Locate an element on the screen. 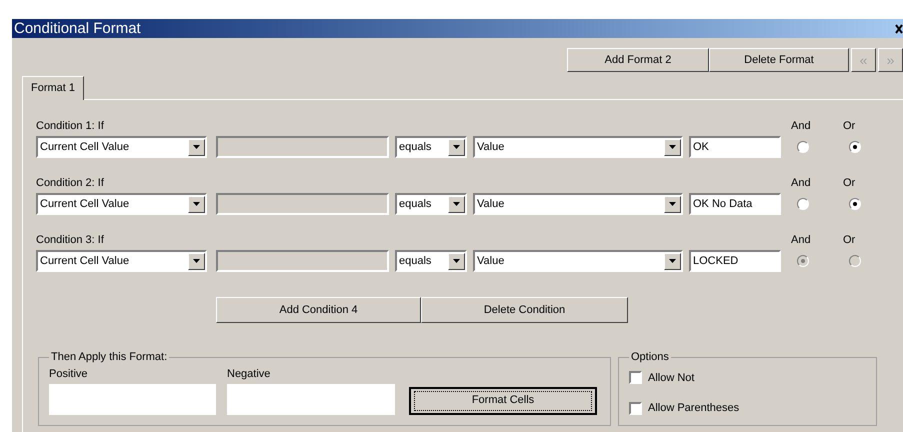 The image size is (903, 432). negative-label: Negative is located at coordinates (249, 374).